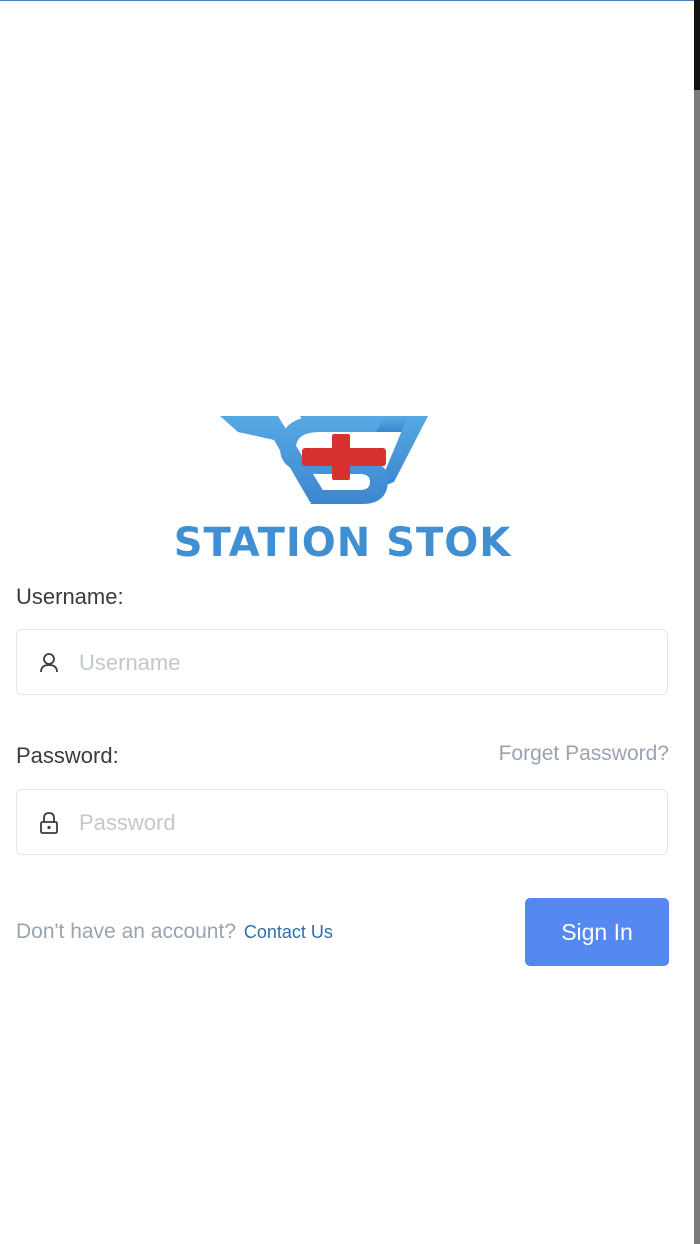 Image resolution: width=700 pixels, height=1244 pixels. What do you see at coordinates (288, 932) in the screenshot?
I see `contact-us-link: Contact Us` at bounding box center [288, 932].